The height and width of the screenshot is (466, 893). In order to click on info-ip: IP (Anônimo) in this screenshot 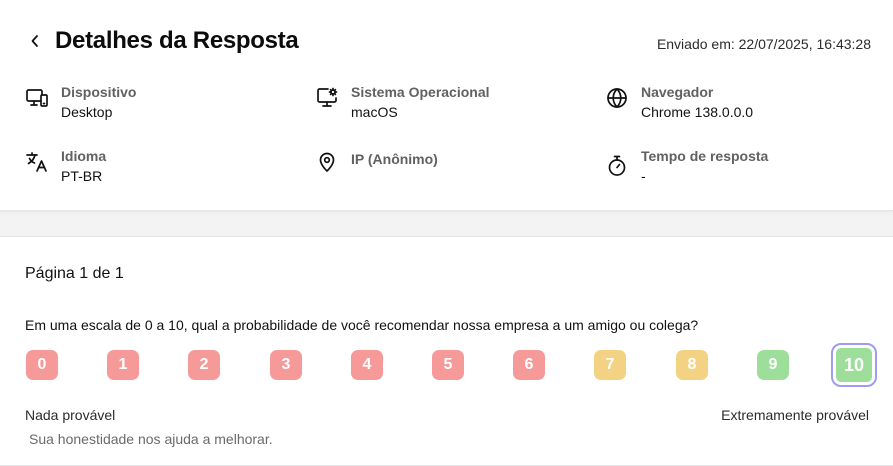, I will do `click(376, 161)`.